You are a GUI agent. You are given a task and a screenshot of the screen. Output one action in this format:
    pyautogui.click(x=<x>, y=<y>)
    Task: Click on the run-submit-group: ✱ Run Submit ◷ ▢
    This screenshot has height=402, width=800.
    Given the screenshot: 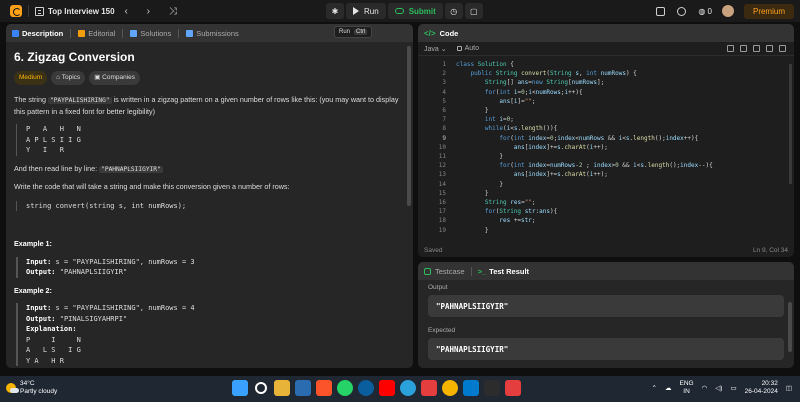 What is the action you would take?
    pyautogui.click(x=404, y=11)
    